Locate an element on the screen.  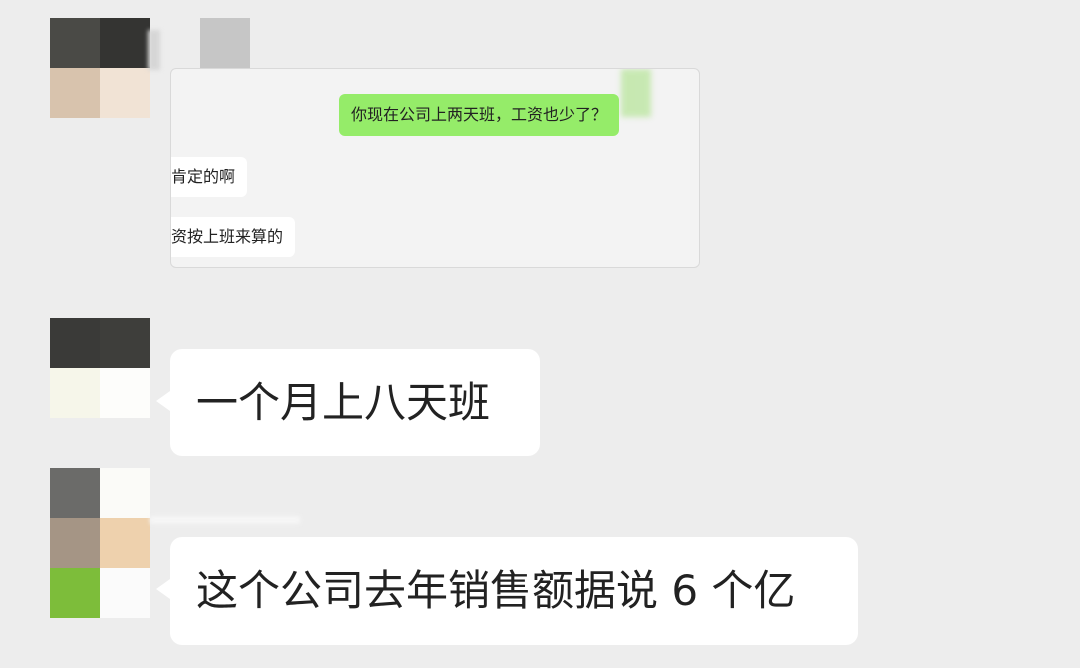
received-message-bubble: 资按上班来算的 is located at coordinates (233, 237).